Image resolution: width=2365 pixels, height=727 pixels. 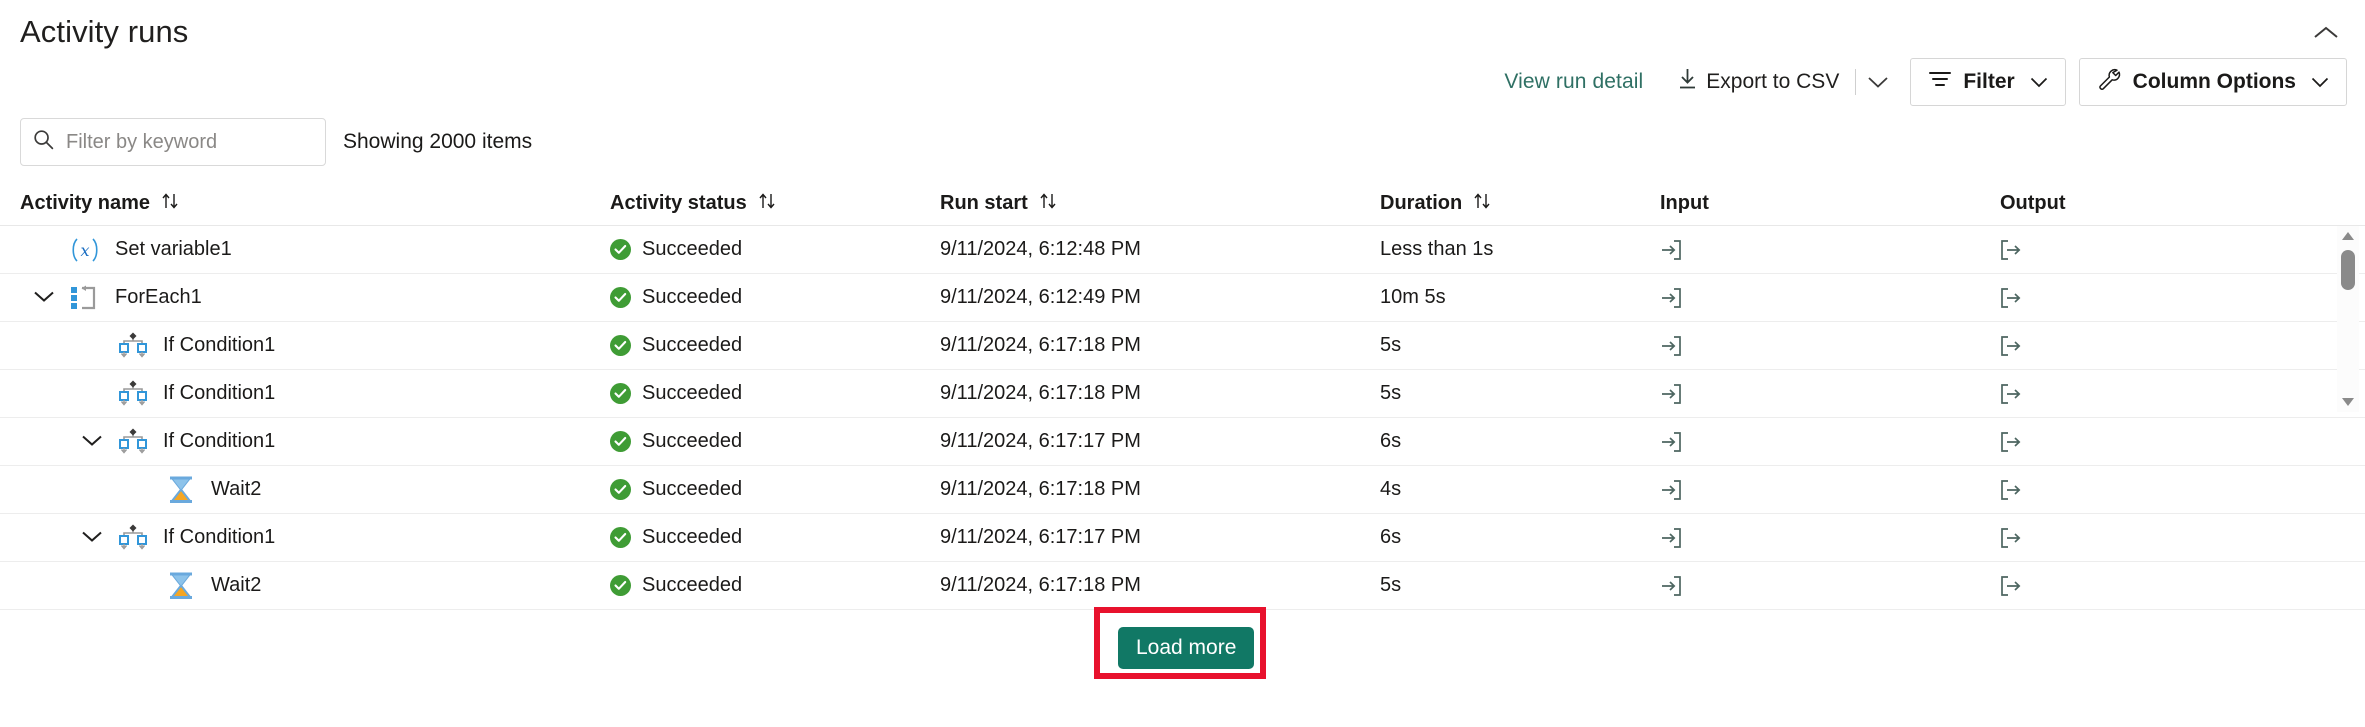 What do you see at coordinates (1878, 82) in the screenshot?
I see `export-chevron-down-icon` at bounding box center [1878, 82].